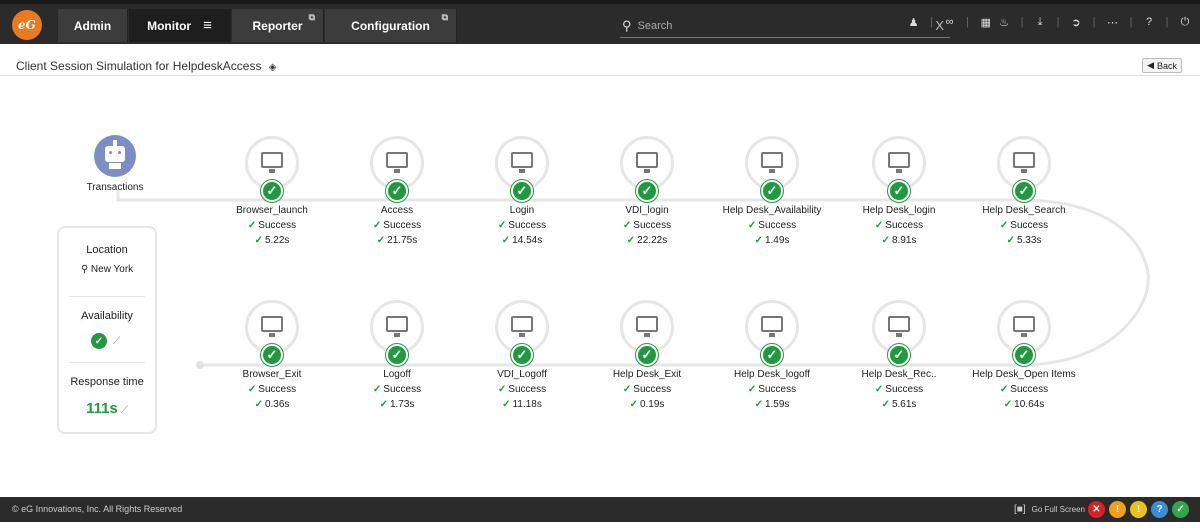 The height and width of the screenshot is (530, 1200). I want to click on response-time-label: Response time, so click(107, 382).